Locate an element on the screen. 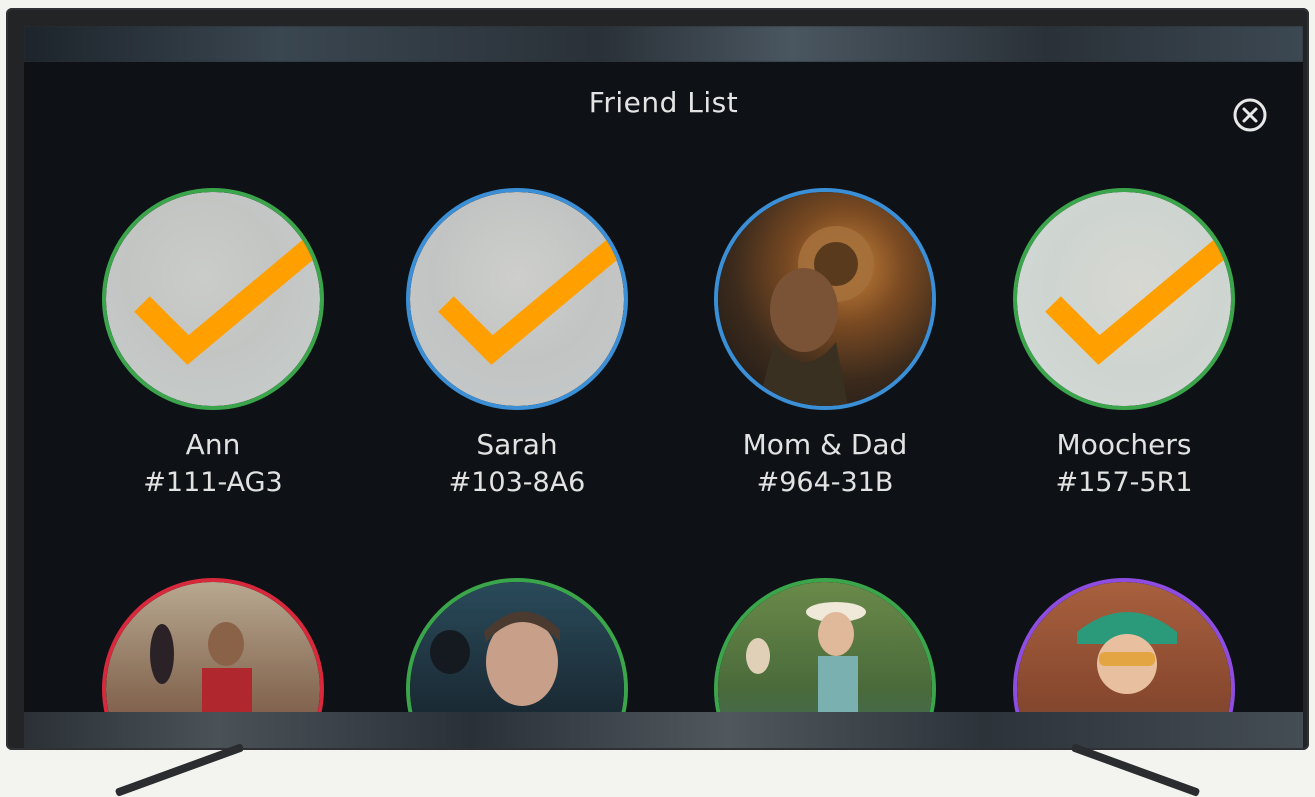 This screenshot has height=797, width=1315. dialog-title: Friend List is located at coordinates (663, 102).